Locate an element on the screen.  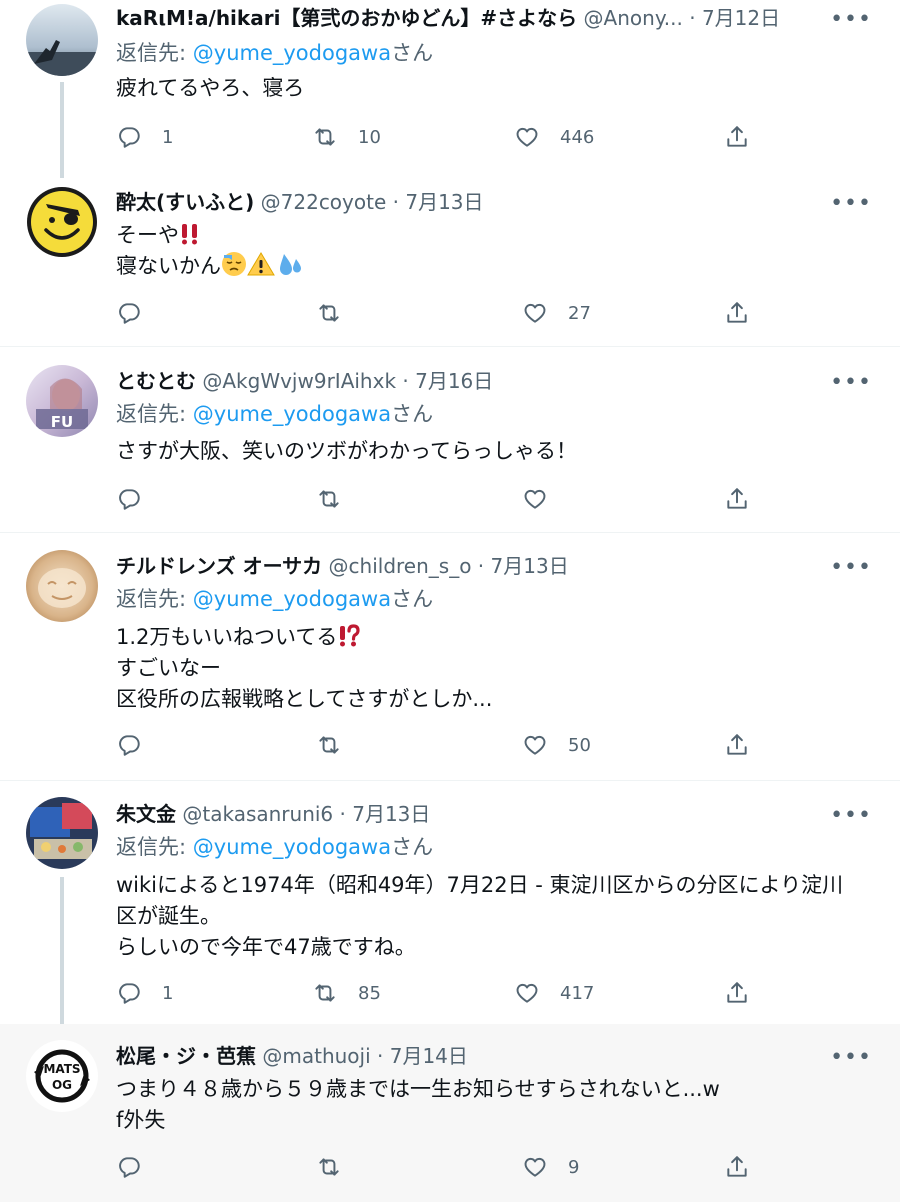
avatar: FU is located at coordinates (62, 401).